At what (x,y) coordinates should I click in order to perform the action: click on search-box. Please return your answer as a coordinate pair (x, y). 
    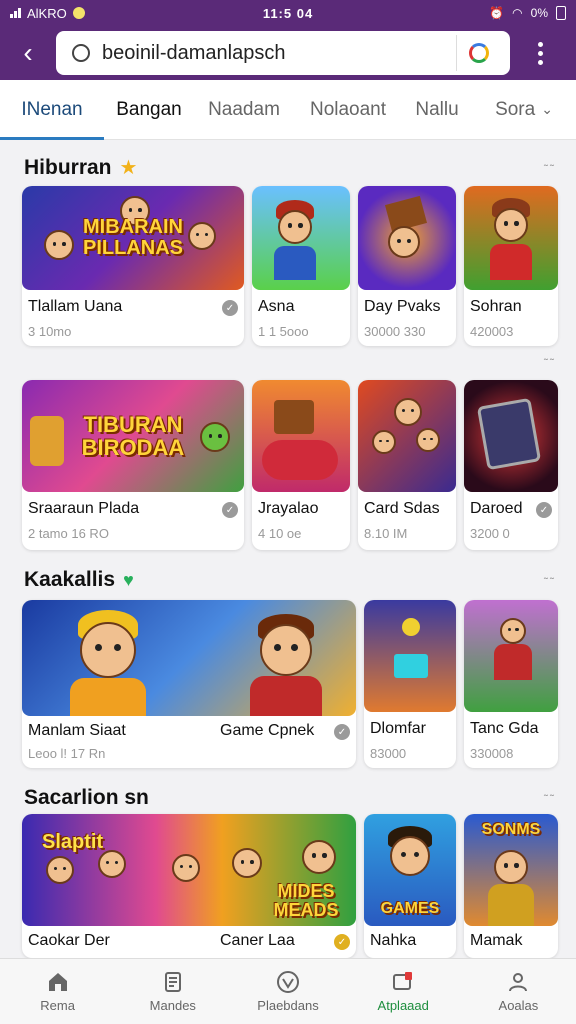
    Looking at the image, I should click on (283, 53).